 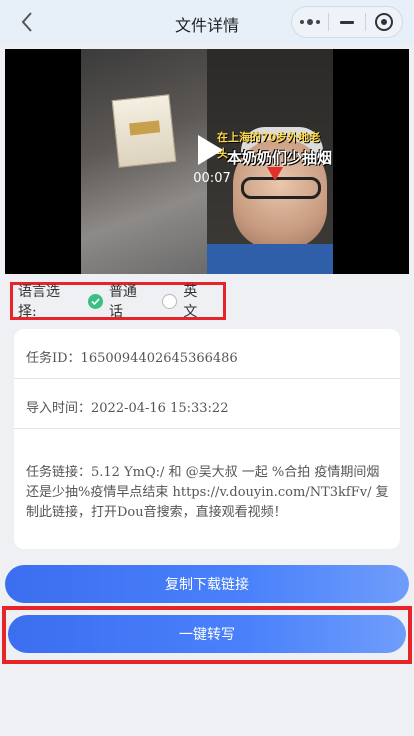 I want to click on play-icon, so click(x=210, y=150).